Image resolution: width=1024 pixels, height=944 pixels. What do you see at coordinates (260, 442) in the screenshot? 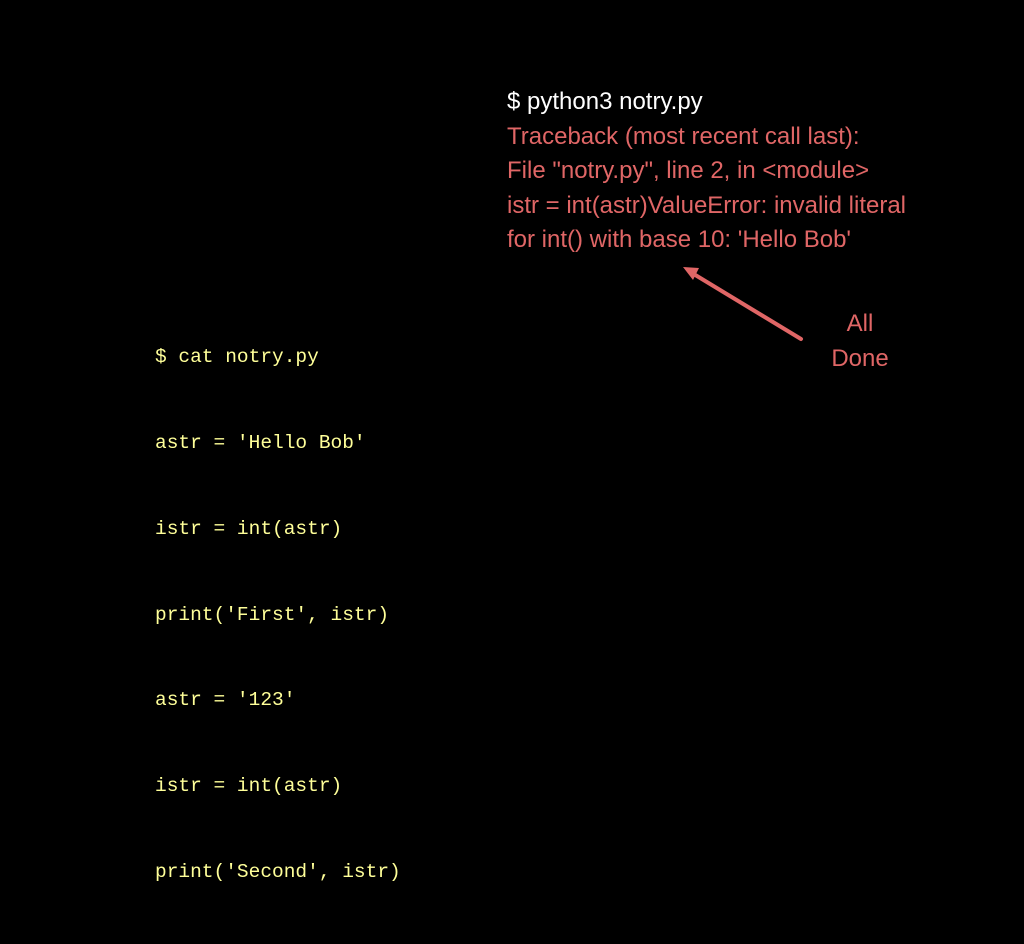
I see `code-line: astr = 'Hello Bob'` at bounding box center [260, 442].